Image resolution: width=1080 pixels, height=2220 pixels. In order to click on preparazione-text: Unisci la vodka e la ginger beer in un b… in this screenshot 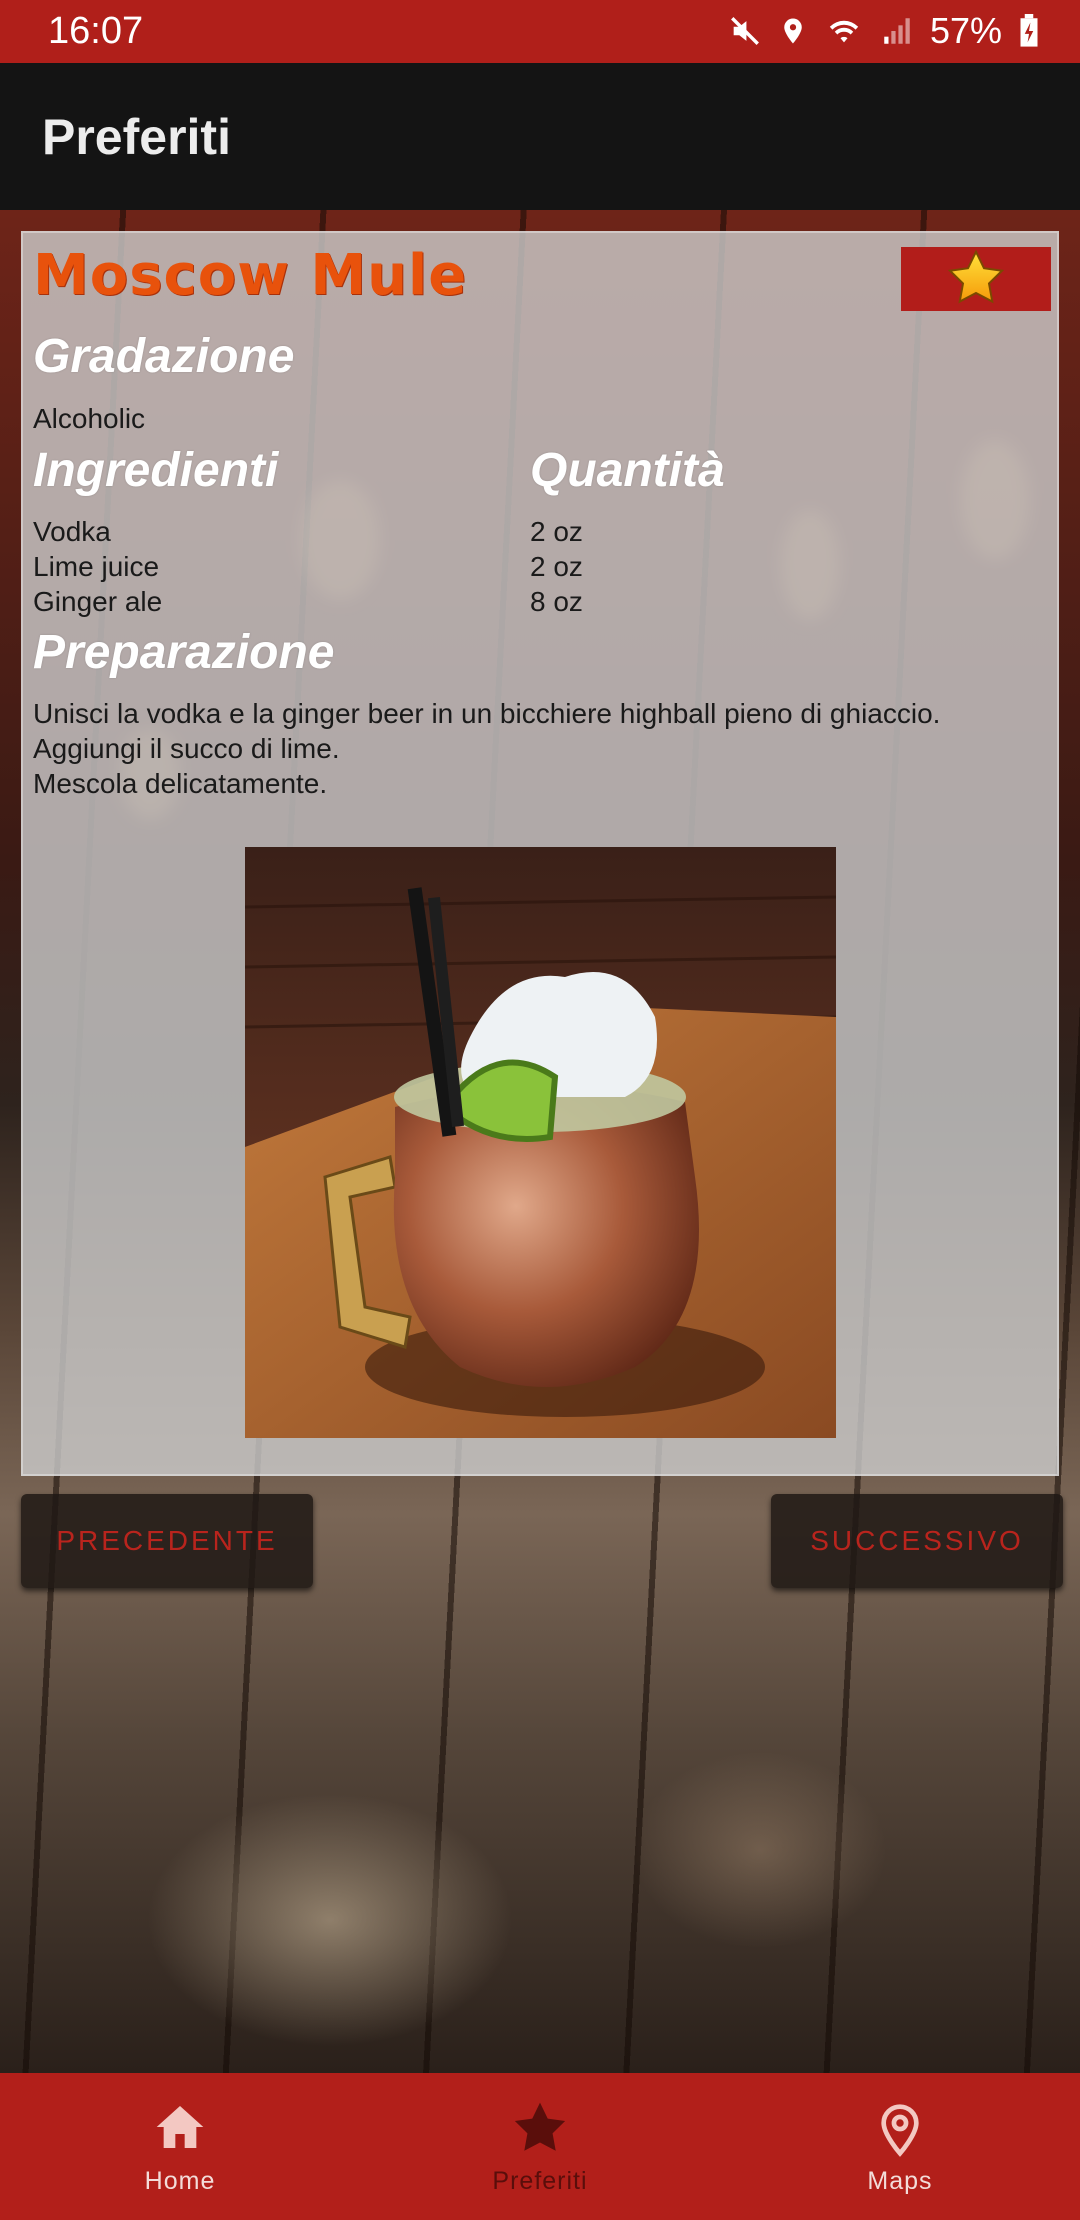, I will do `click(538, 748)`.